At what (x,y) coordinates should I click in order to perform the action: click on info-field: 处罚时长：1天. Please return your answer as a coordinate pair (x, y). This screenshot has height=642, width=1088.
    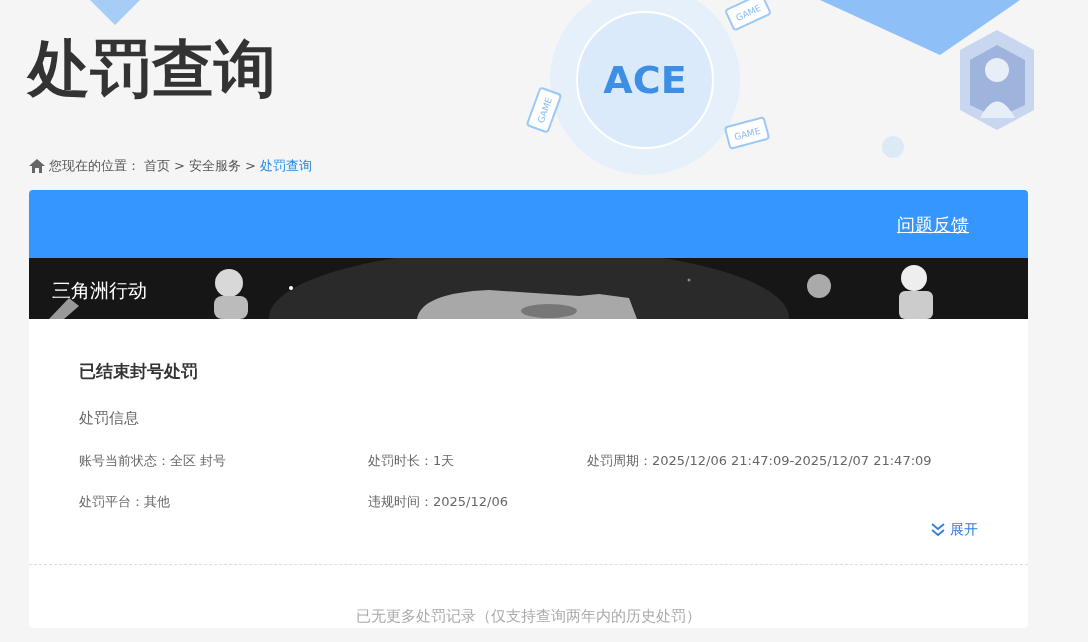
    Looking at the image, I should click on (477, 461).